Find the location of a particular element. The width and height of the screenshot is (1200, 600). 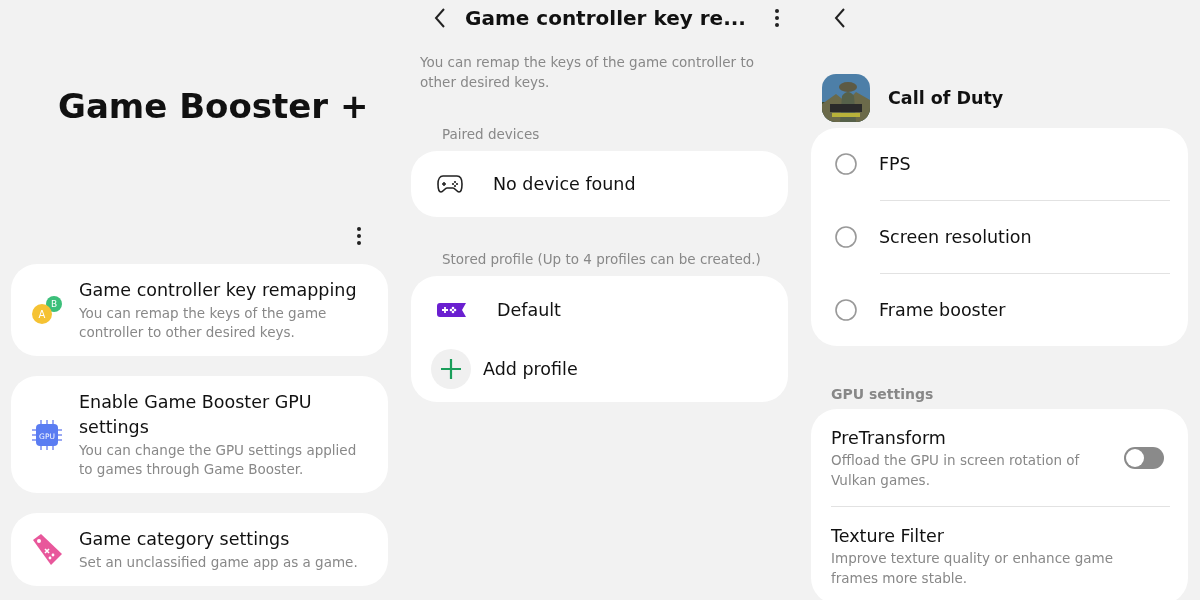

gamepad-badge-icon is located at coordinates (452, 310).